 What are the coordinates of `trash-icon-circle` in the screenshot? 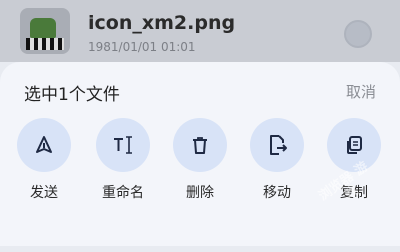 It's located at (200, 145).